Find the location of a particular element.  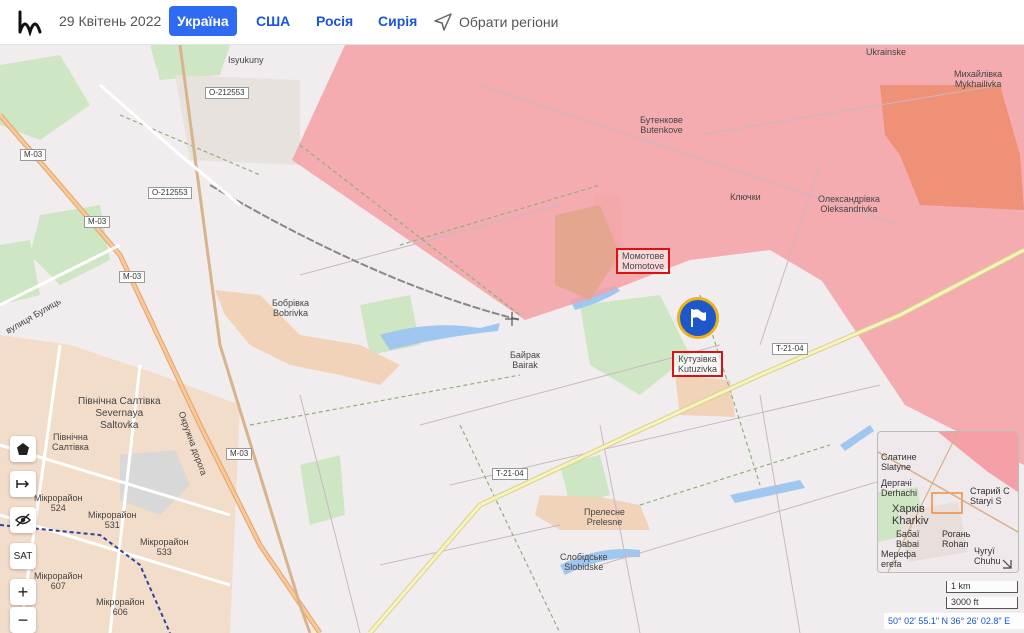

hide-layer-button is located at coordinates (23, 520).